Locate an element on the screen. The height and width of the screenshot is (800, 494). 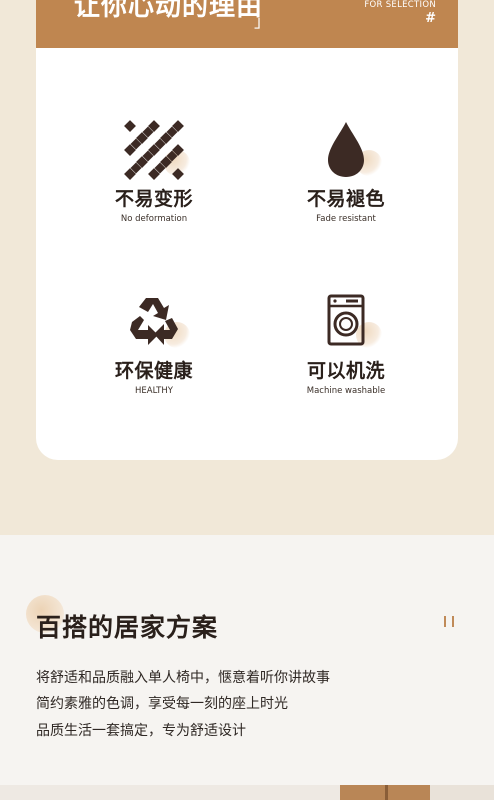
product-photo is located at coordinates (247, 792).